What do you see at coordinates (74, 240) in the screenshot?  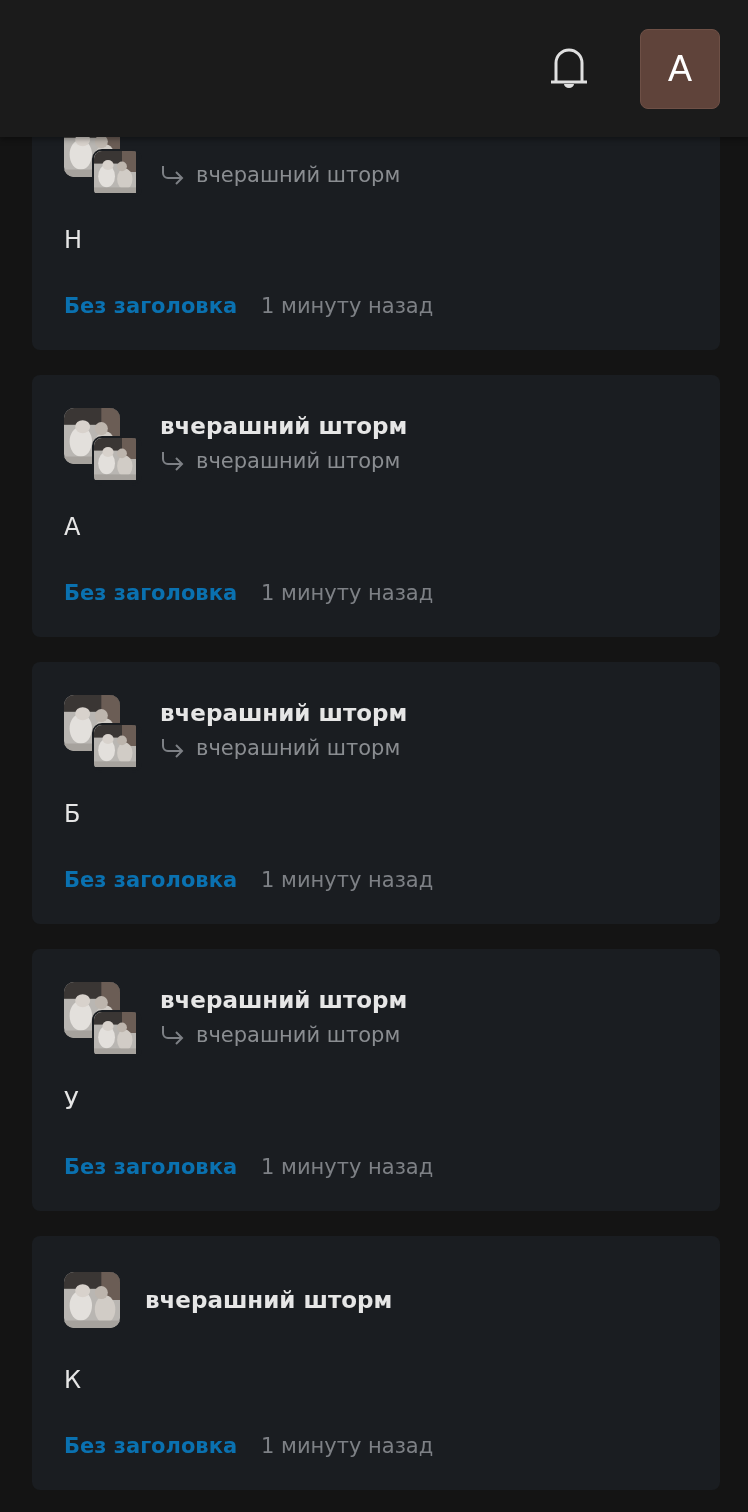 I see `post-text: Н` at bounding box center [74, 240].